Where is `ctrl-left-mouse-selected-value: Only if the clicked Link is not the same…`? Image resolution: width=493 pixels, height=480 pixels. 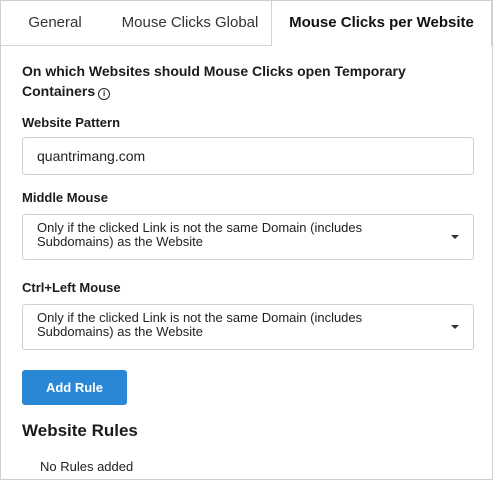 ctrl-left-mouse-selected-value: Only if the clicked Link is not the same… is located at coordinates (200, 324).